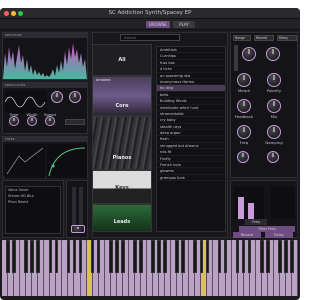 The width and height of the screenshot is (320, 300). Describe the element at coordinates (244, 80) in the screenshot. I see `morph-knob` at that location.